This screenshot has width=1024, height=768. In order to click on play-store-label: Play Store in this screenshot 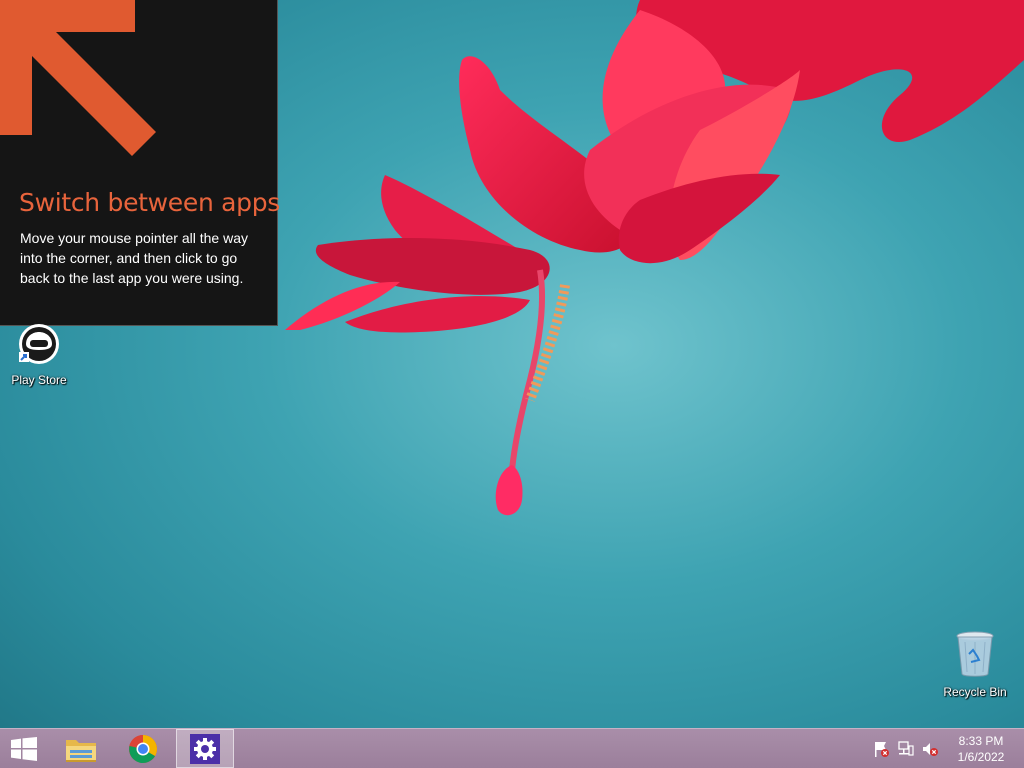, I will do `click(39, 380)`.